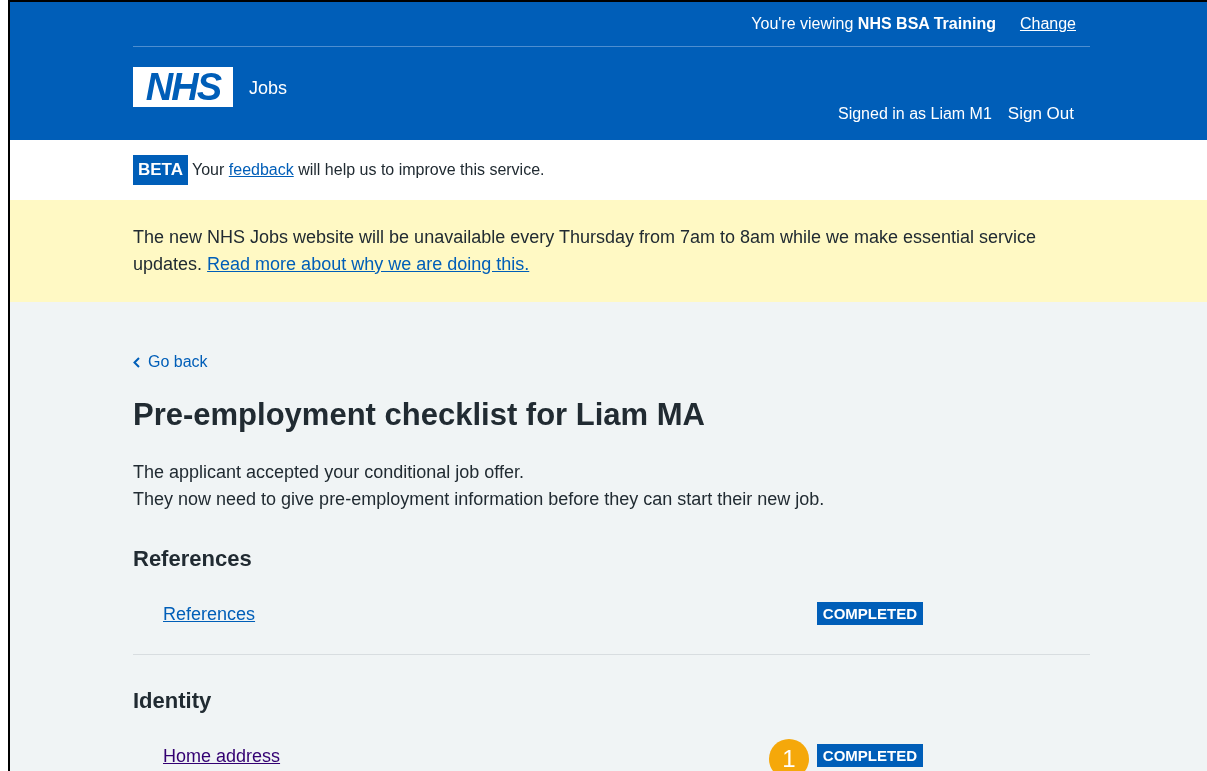 The height and width of the screenshot is (771, 1207). Describe the element at coordinates (1047, 24) in the screenshot. I see `change-link: Change` at that location.